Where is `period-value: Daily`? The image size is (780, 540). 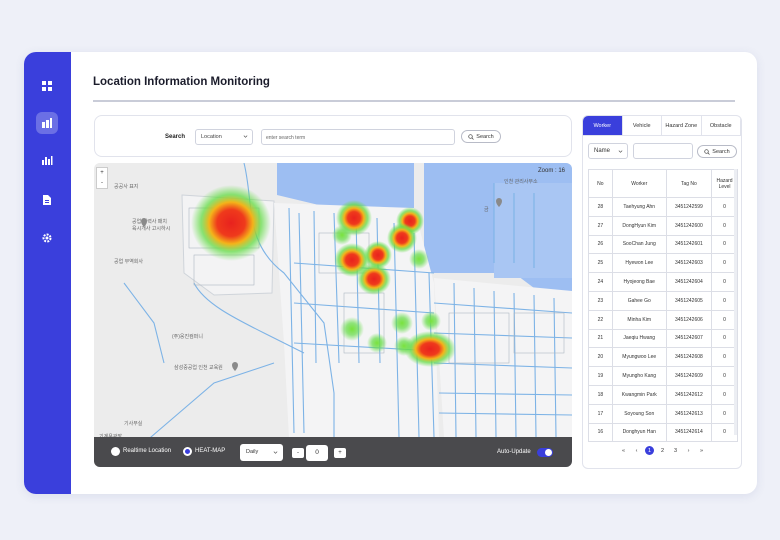
period-value: Daily is located at coordinates (252, 452).